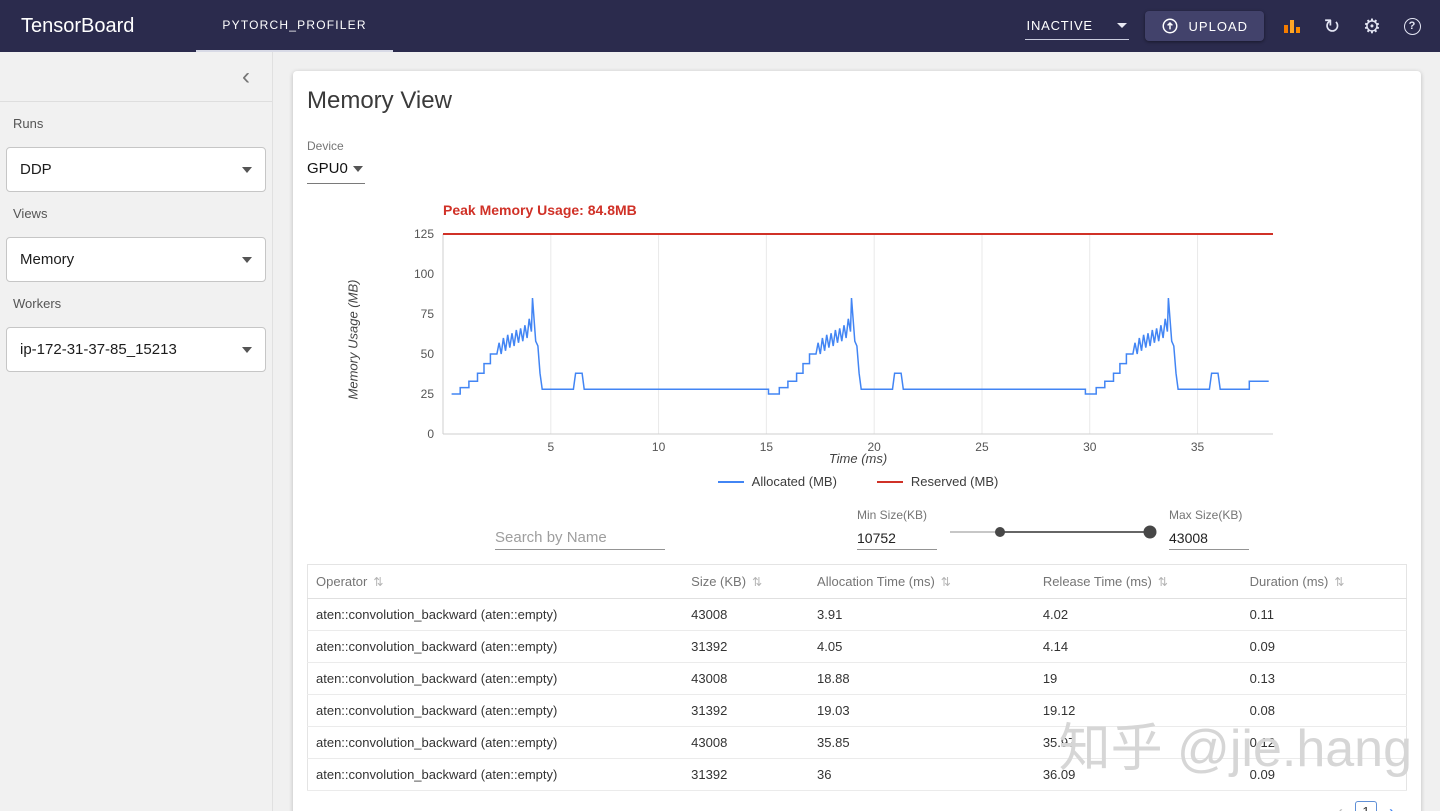  What do you see at coordinates (540, 210) in the screenshot?
I see `peak-memory-title: Peak Memory Usage: 84.8MB` at bounding box center [540, 210].